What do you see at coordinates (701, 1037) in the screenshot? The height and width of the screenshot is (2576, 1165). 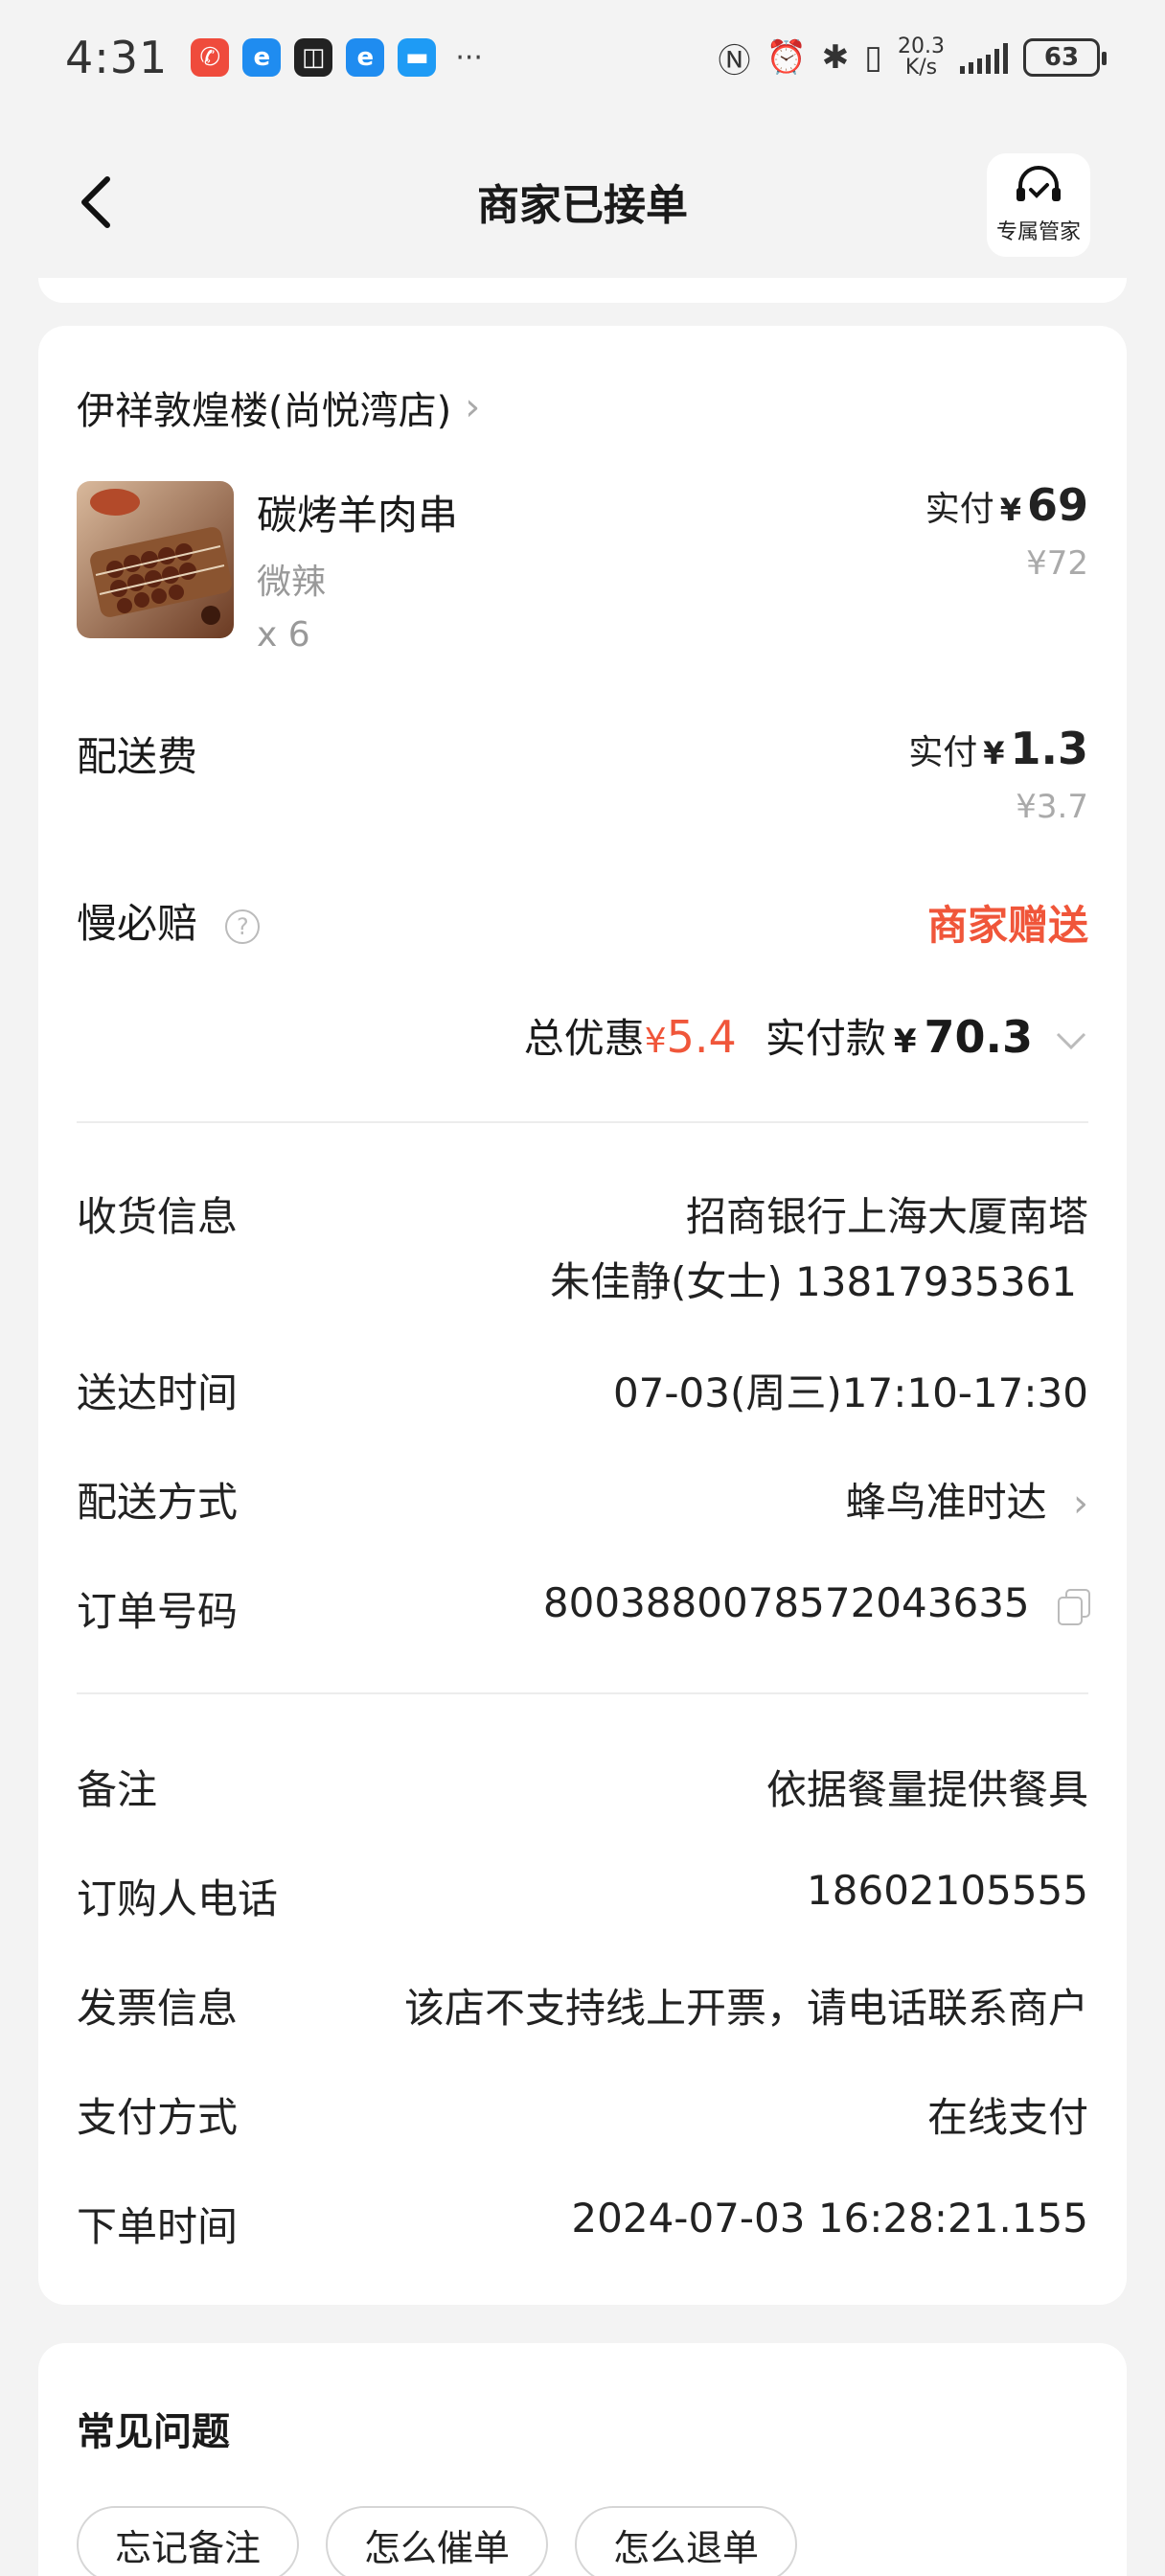 I see `total-discount-amount: 5.4` at bounding box center [701, 1037].